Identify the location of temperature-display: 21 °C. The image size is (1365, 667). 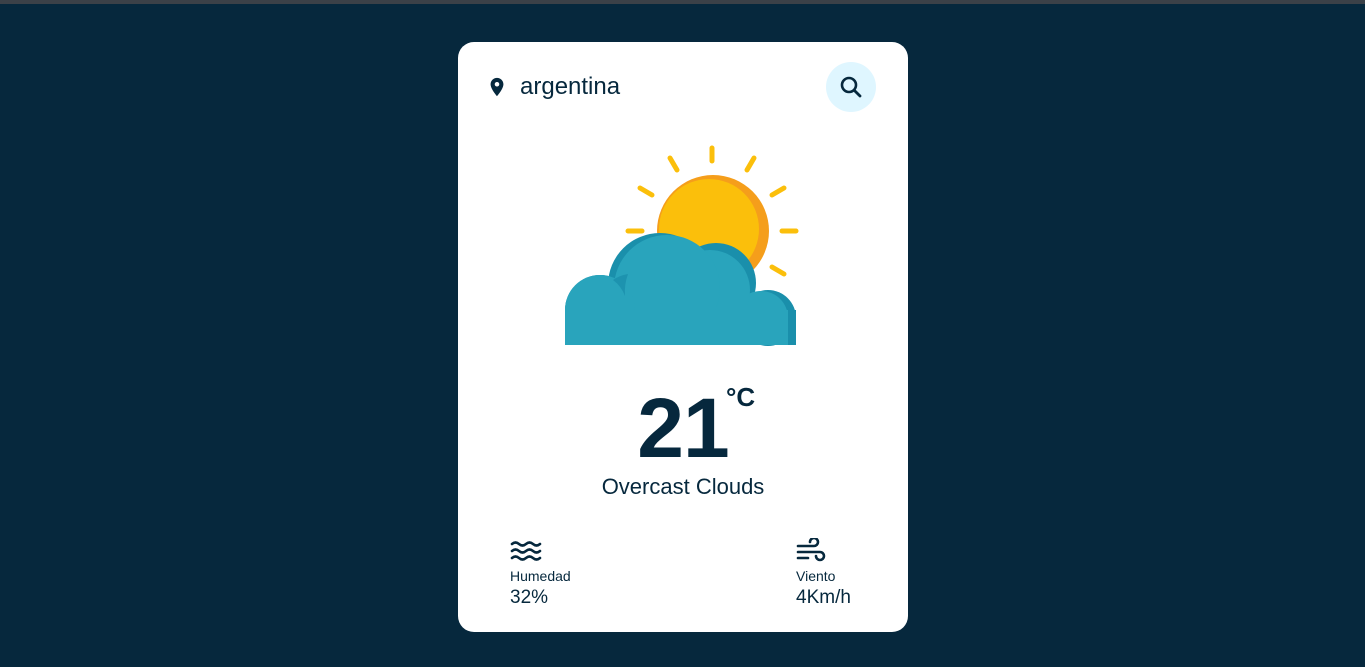
(683, 432).